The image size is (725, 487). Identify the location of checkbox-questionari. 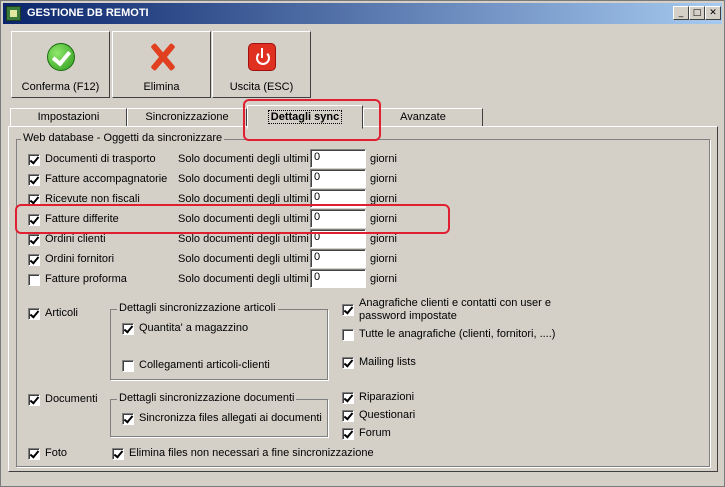
(348, 416).